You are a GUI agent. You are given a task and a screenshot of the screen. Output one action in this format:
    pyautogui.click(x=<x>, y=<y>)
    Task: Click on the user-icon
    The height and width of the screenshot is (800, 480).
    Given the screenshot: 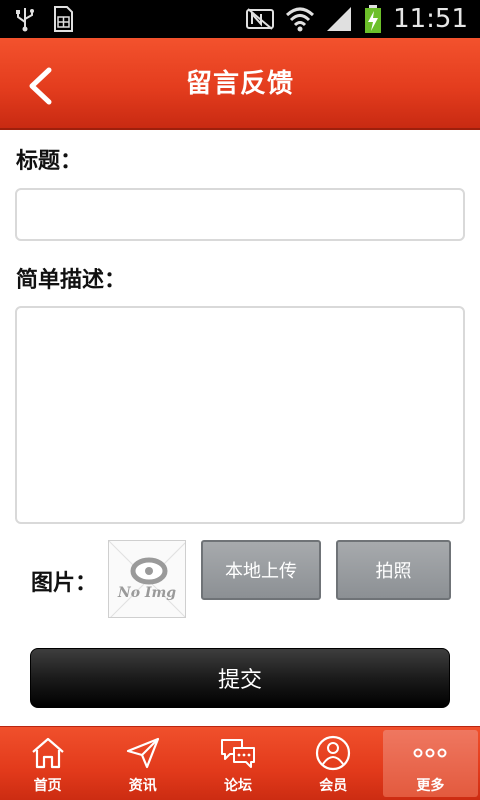 What is the action you would take?
    pyautogui.click(x=333, y=753)
    